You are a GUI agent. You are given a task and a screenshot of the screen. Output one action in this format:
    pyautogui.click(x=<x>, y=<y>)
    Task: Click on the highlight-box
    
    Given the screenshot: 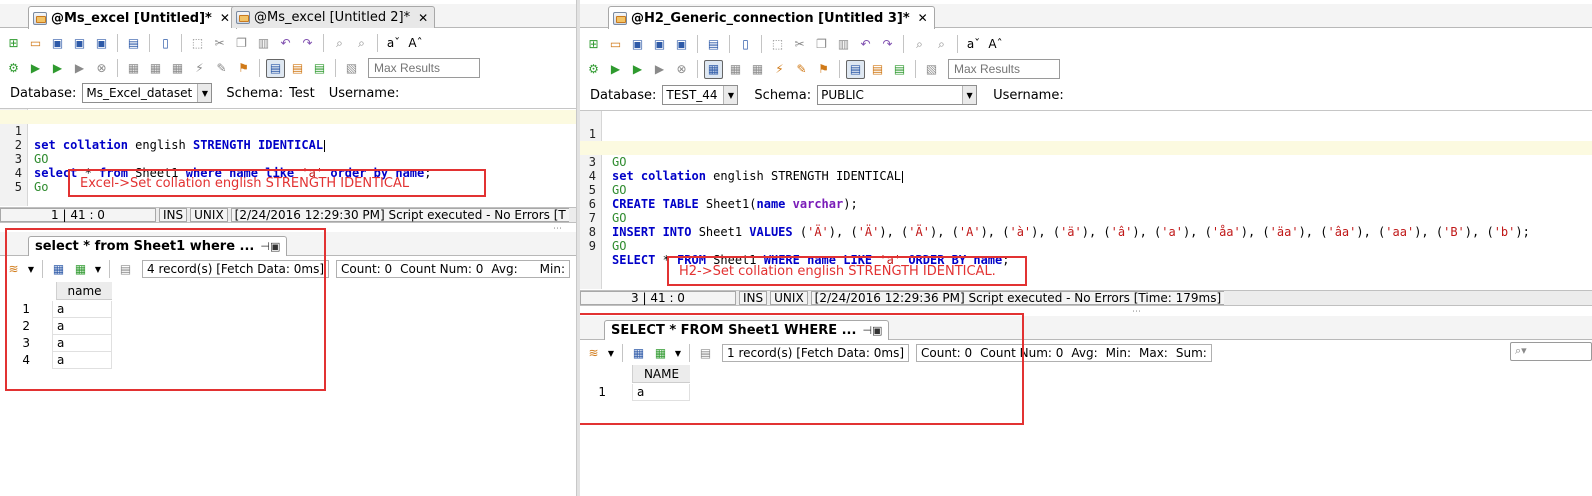 What is the action you would take?
    pyautogui.click(x=165, y=309)
    